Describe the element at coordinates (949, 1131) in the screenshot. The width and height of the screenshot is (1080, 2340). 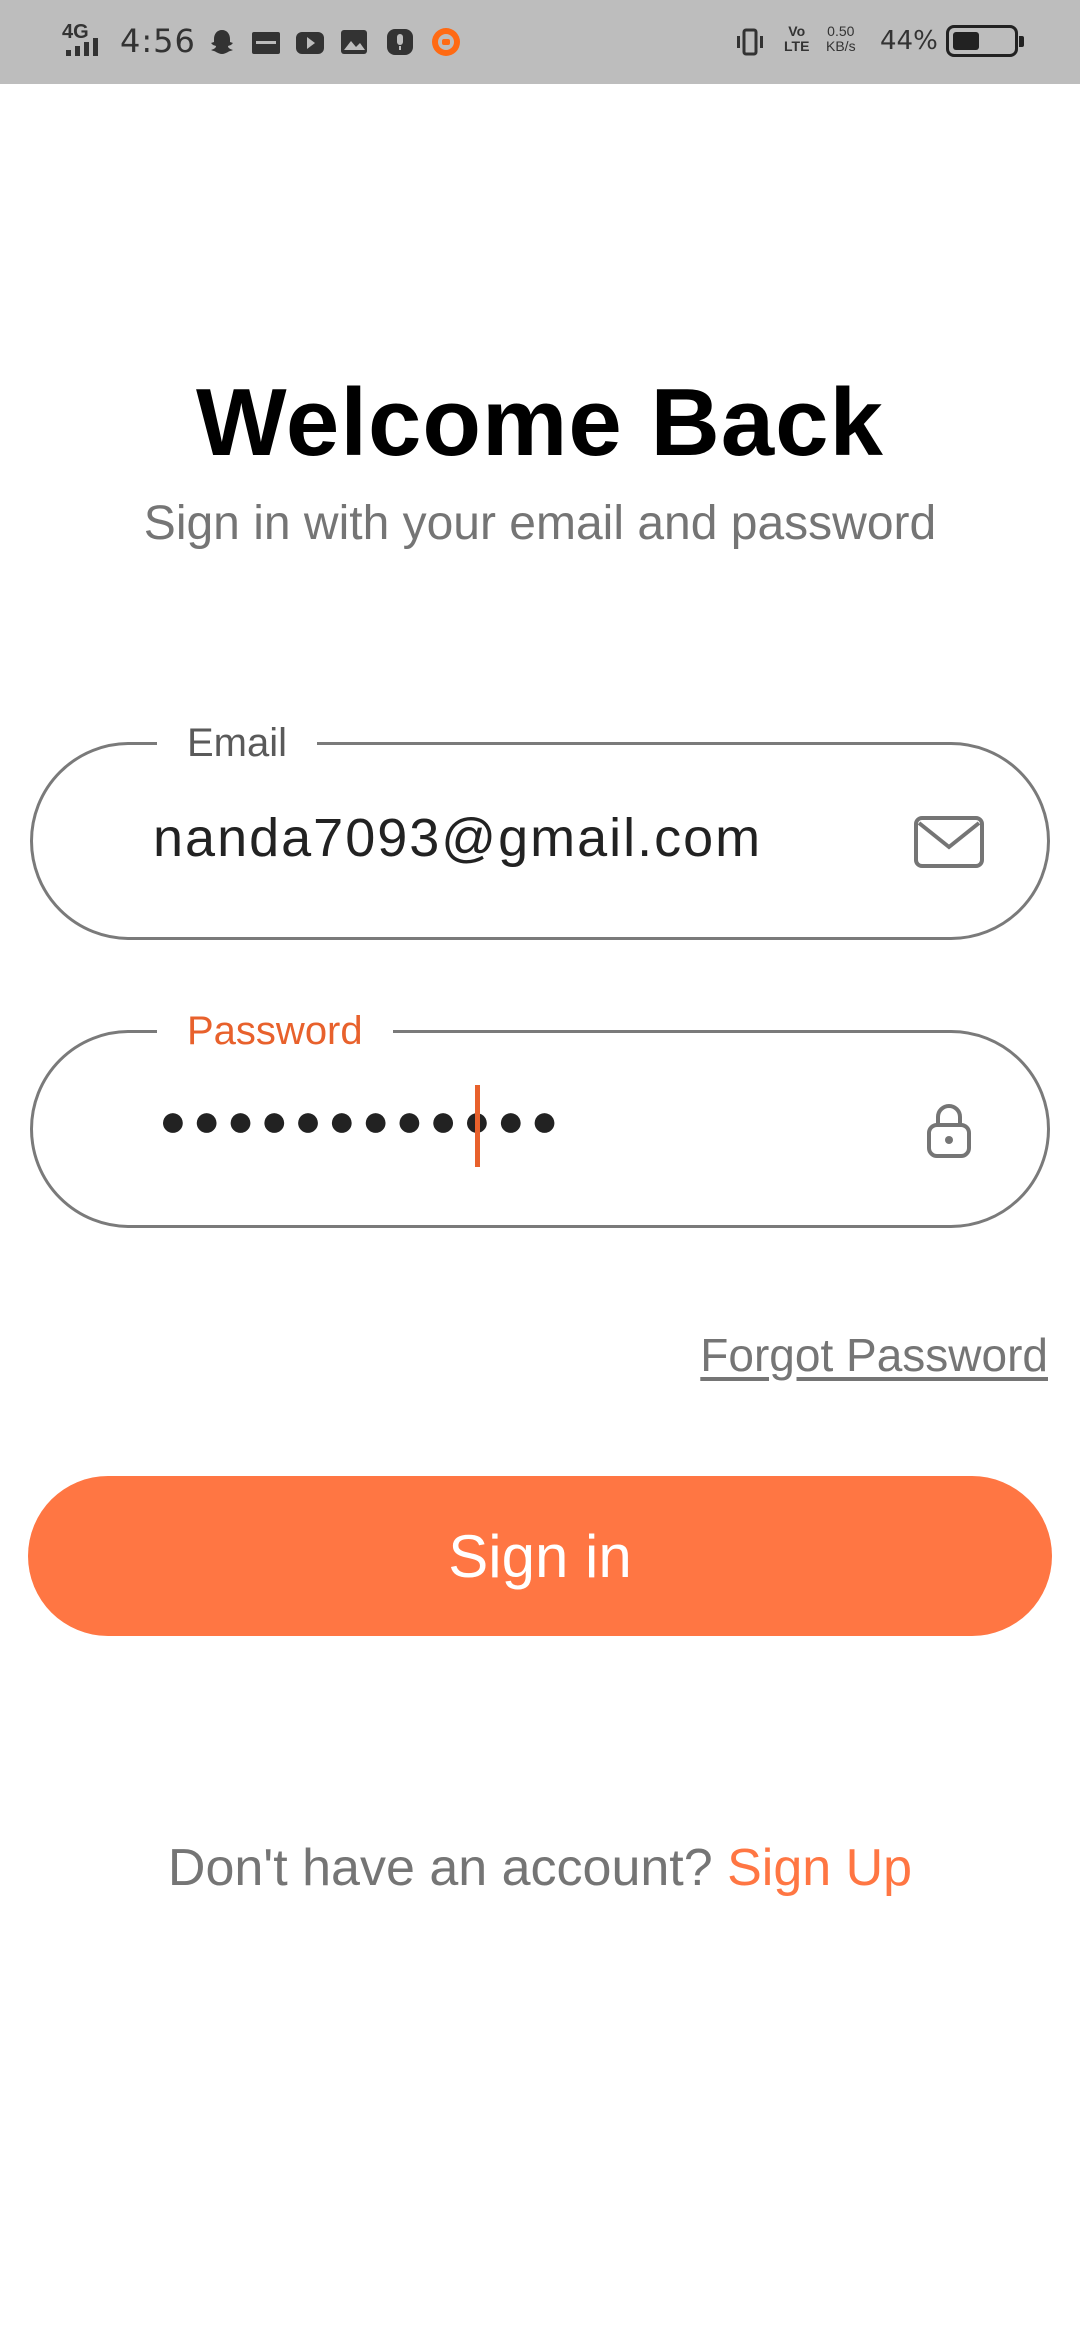
I see `lock-icon` at that location.